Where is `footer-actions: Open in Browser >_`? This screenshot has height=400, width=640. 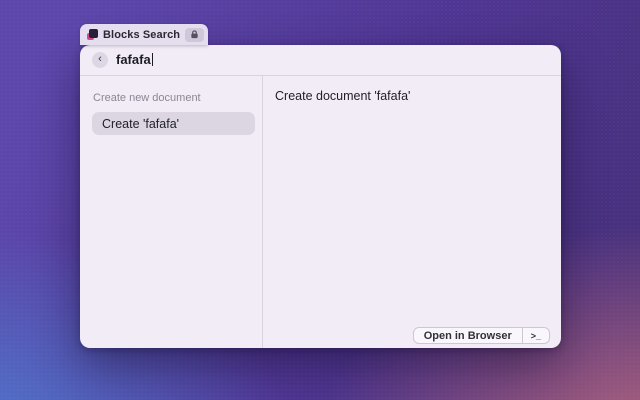 footer-actions: Open in Browser >_ is located at coordinates (481, 335).